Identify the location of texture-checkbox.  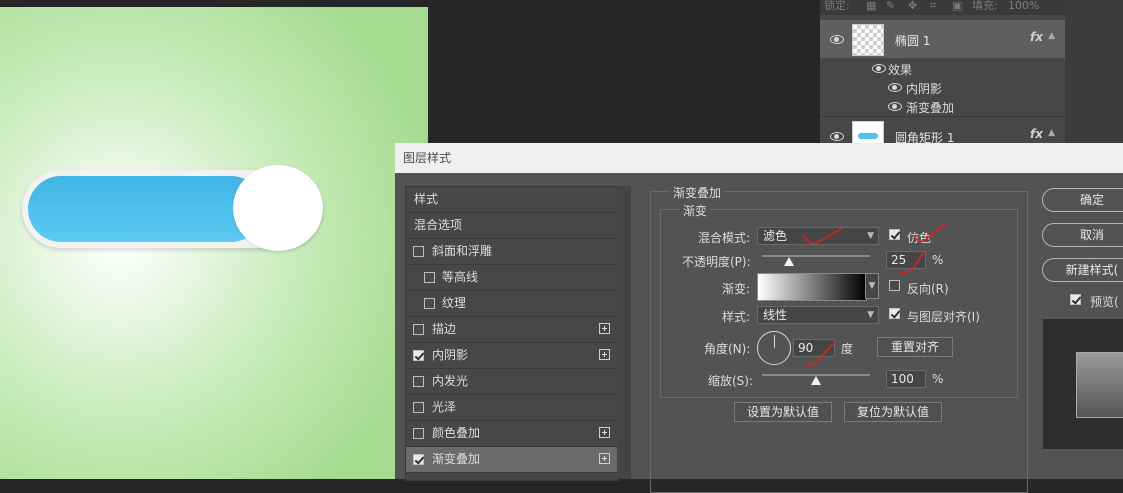
(429, 303).